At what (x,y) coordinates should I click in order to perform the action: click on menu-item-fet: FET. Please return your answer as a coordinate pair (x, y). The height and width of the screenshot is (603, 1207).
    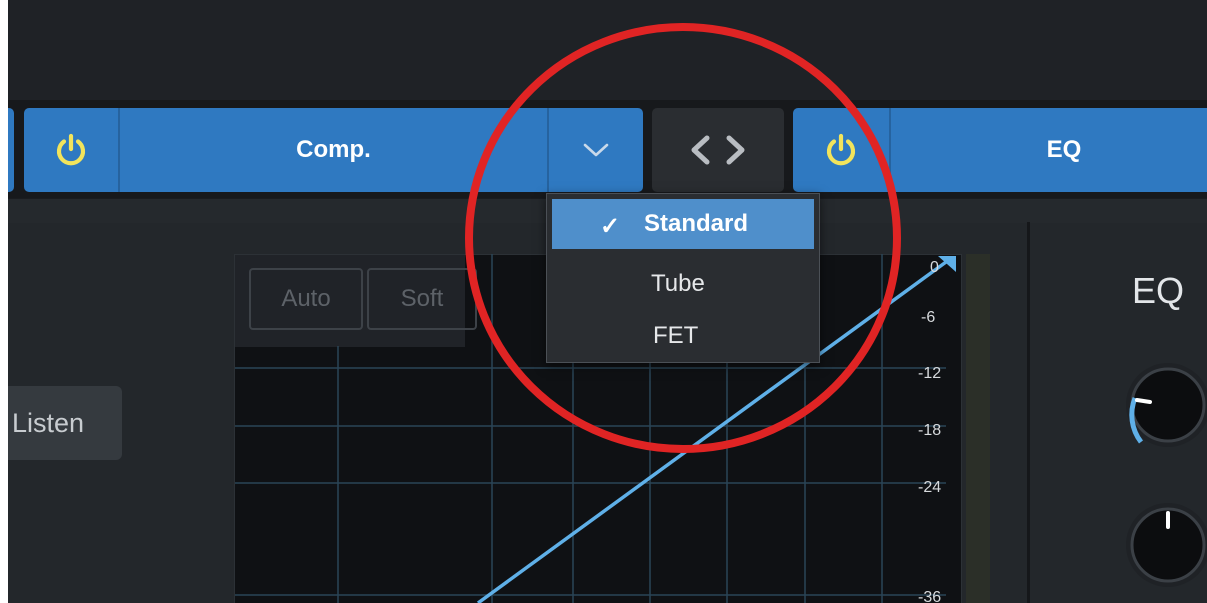
    Looking at the image, I should click on (683, 333).